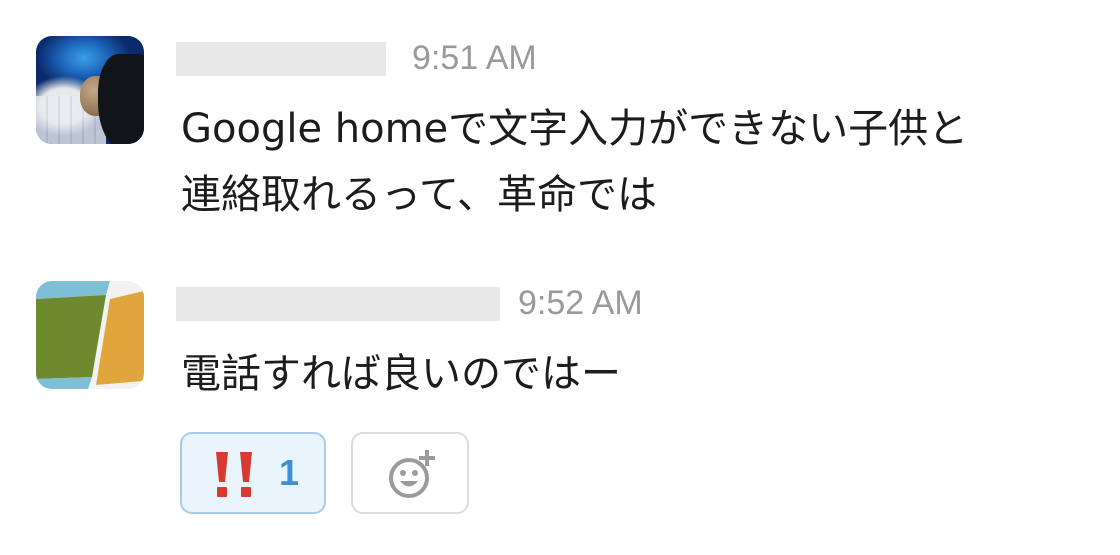 The height and width of the screenshot is (555, 1120). I want to click on message-timestamp: 9:51 AM, so click(474, 58).